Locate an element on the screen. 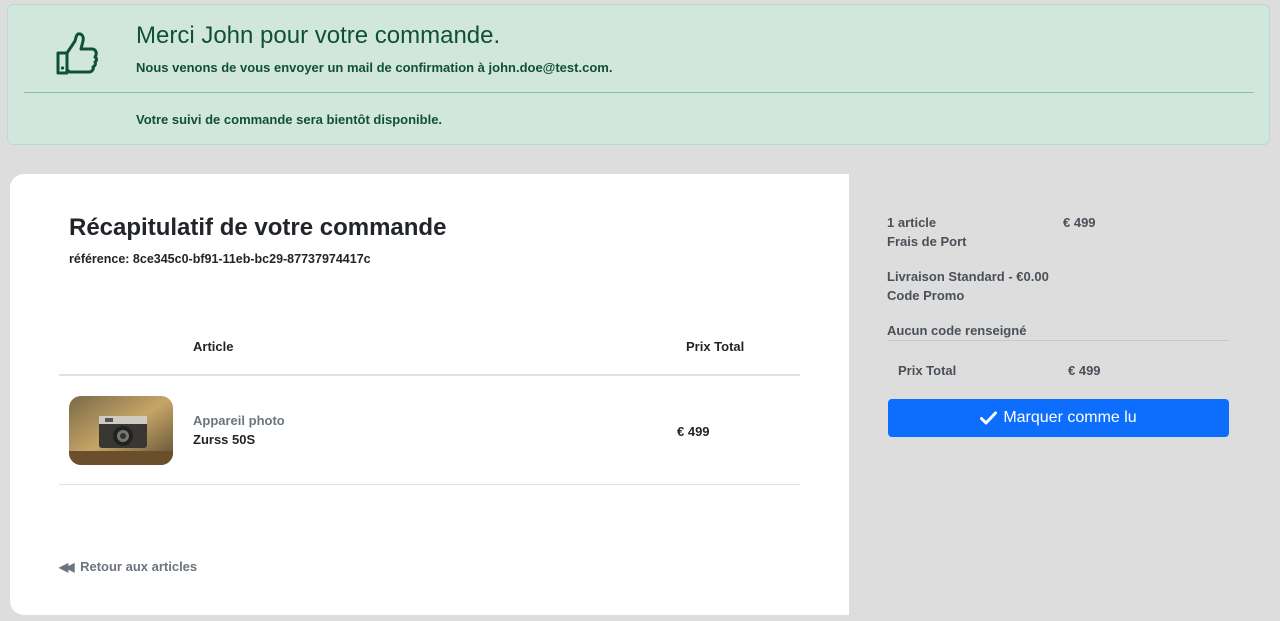 Image resolution: width=1280 pixels, height=621 pixels. table-header-divider is located at coordinates (429, 375).